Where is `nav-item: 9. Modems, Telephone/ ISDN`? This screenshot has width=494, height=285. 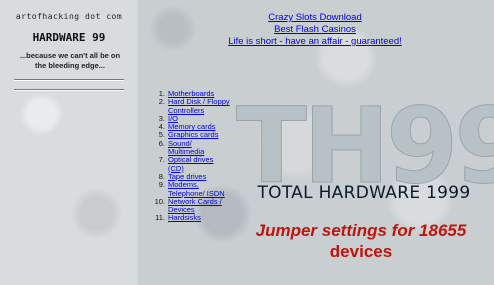 nav-item: 9. Modems, Telephone/ ISDN is located at coordinates (190, 189).